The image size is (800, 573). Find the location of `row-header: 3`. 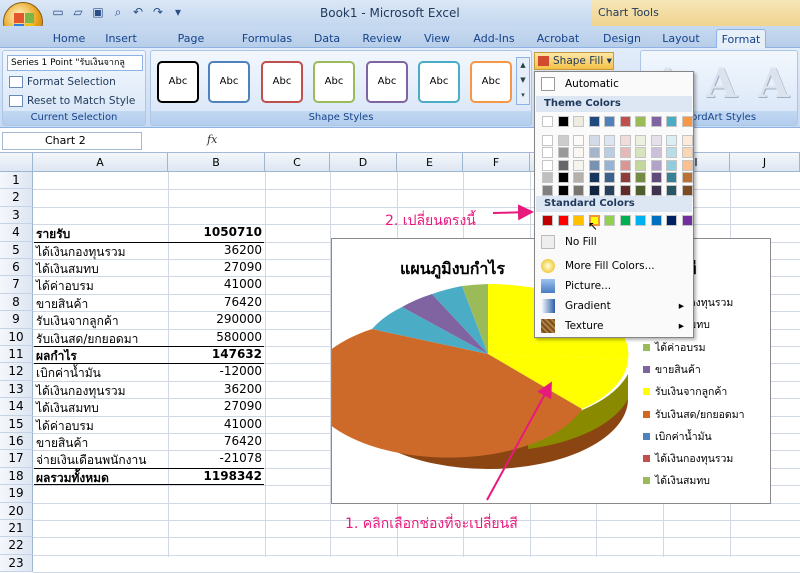

row-header: 3 is located at coordinates (16, 215).